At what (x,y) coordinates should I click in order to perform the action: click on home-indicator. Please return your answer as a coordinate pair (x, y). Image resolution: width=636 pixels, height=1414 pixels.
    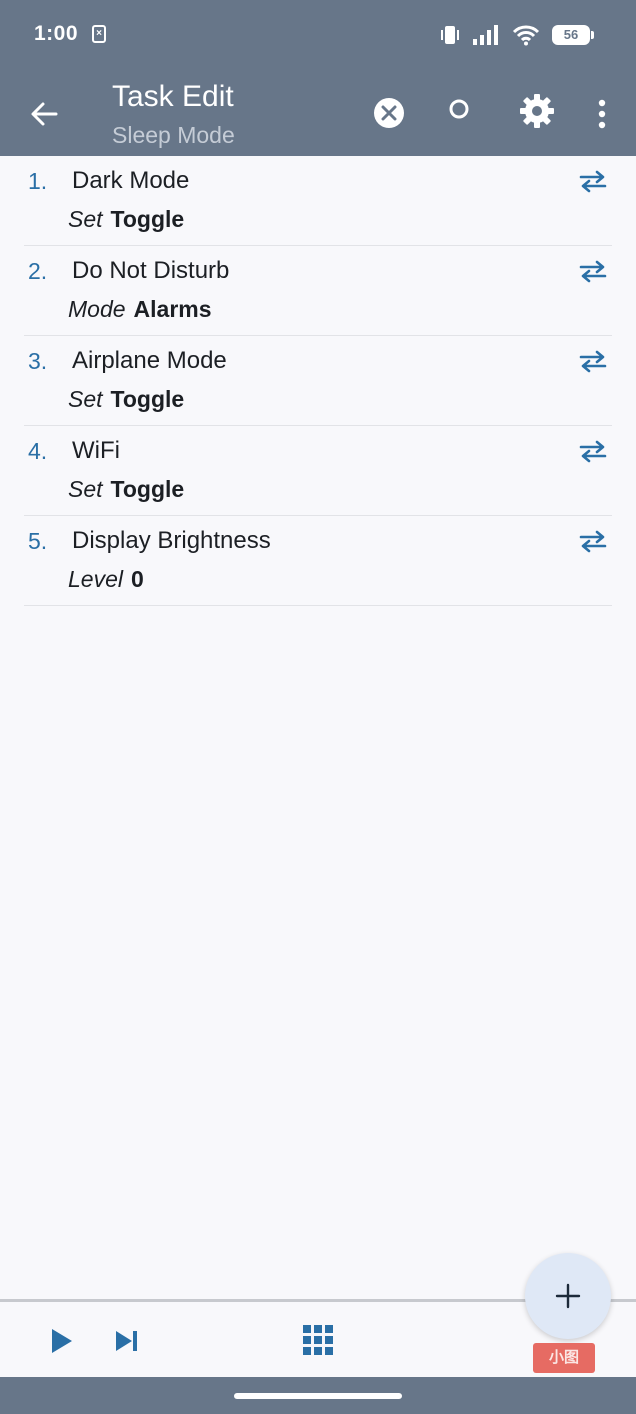
    Looking at the image, I should click on (318, 1396).